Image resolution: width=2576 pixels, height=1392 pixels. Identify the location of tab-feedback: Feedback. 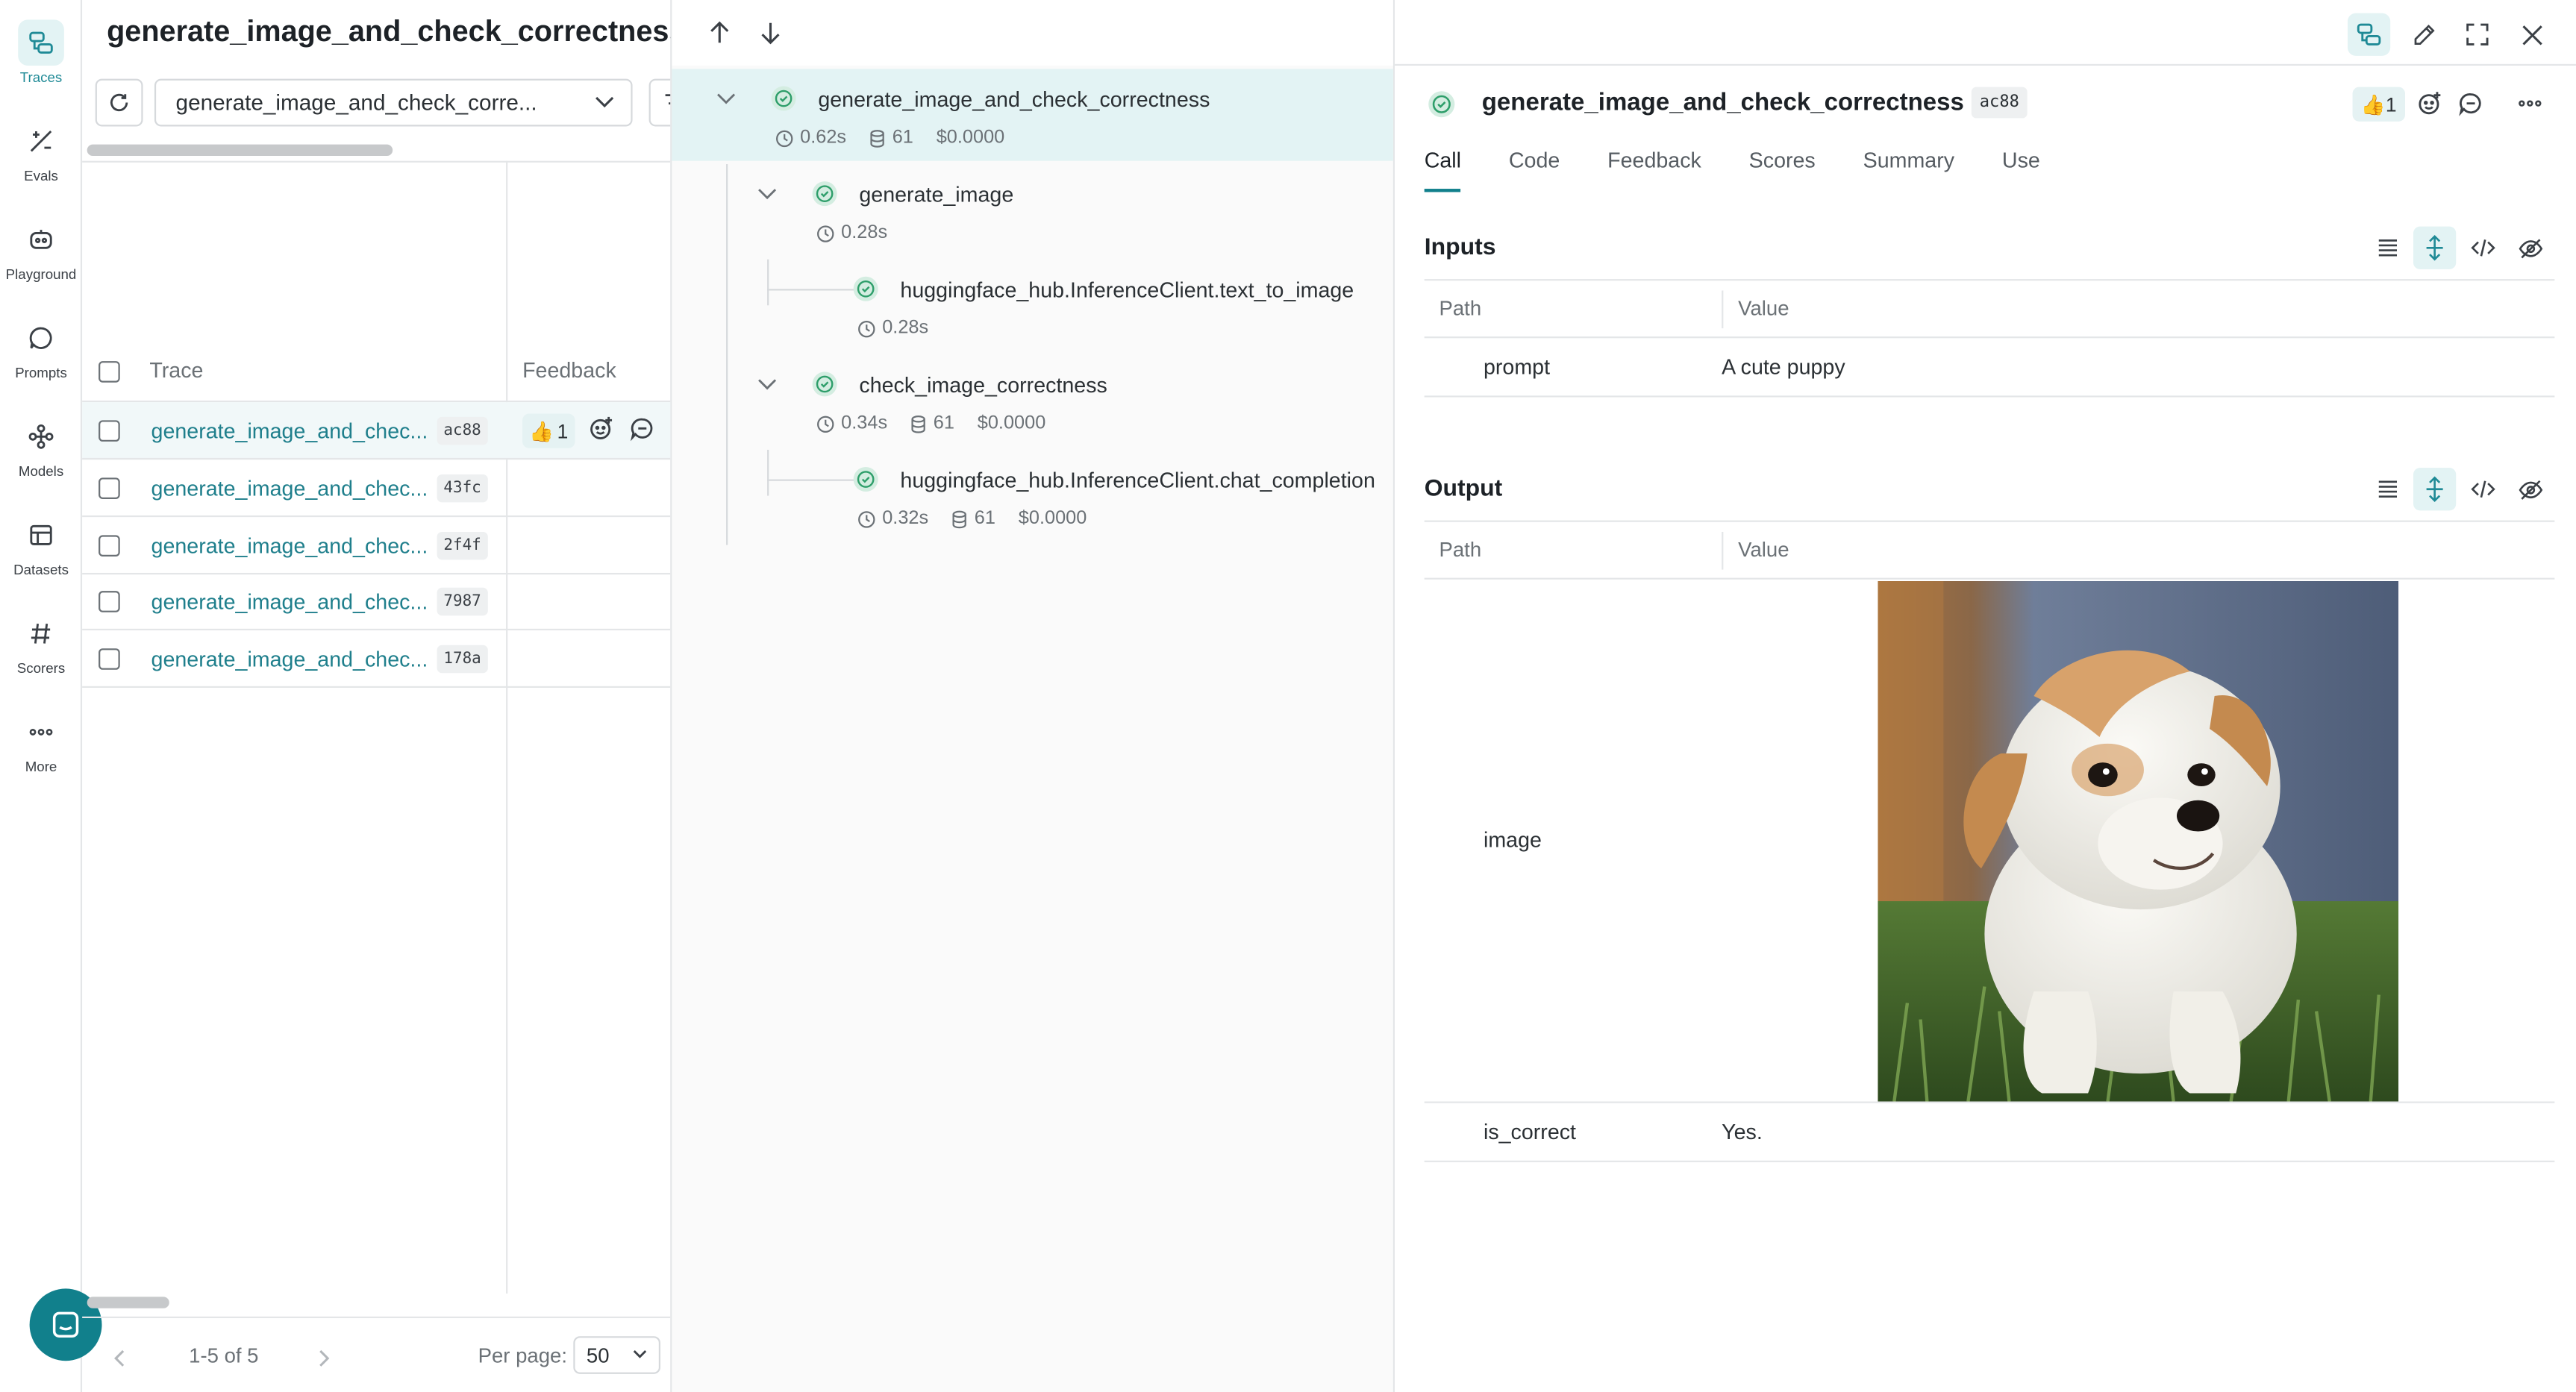
(1654, 169).